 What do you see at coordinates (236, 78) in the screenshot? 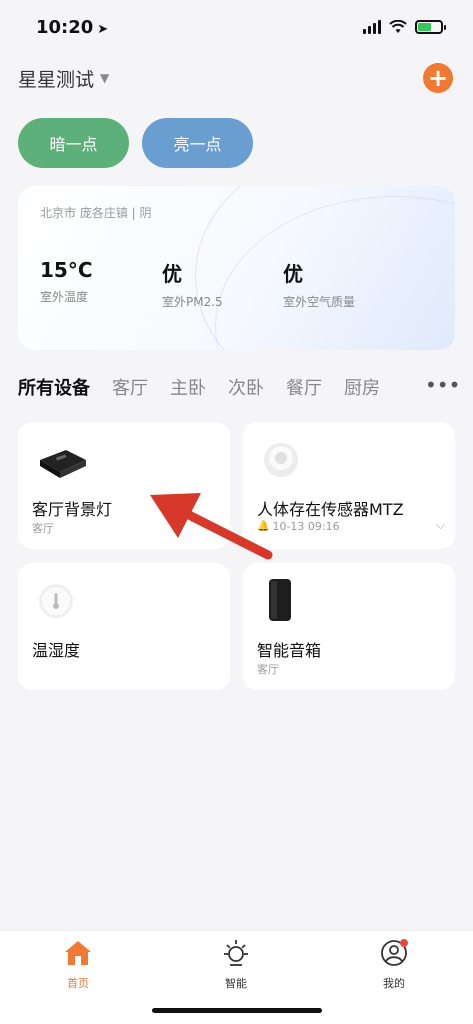
I see `home-header: 星星测试 ▼ +` at bounding box center [236, 78].